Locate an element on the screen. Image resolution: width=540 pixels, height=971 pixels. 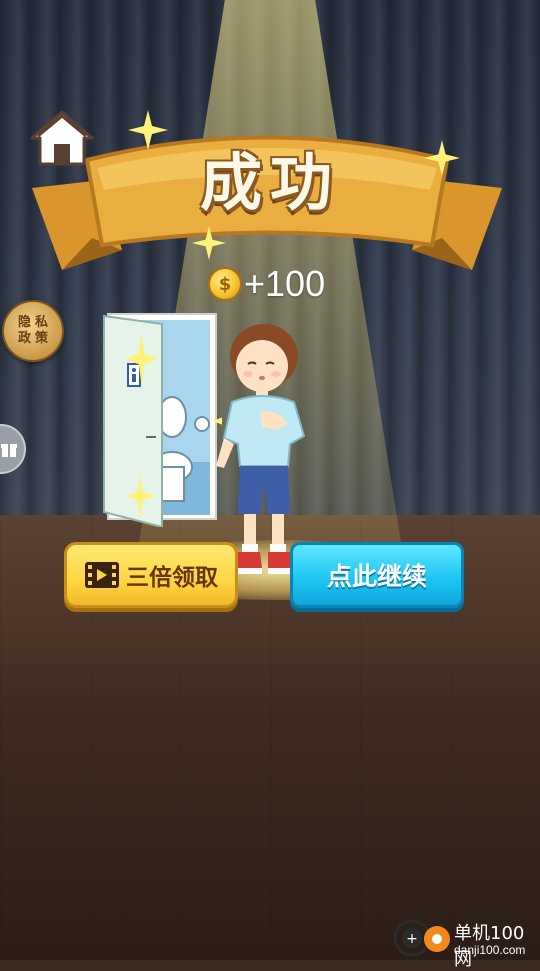
continue-label: 点此继续 is located at coordinates (376, 576).